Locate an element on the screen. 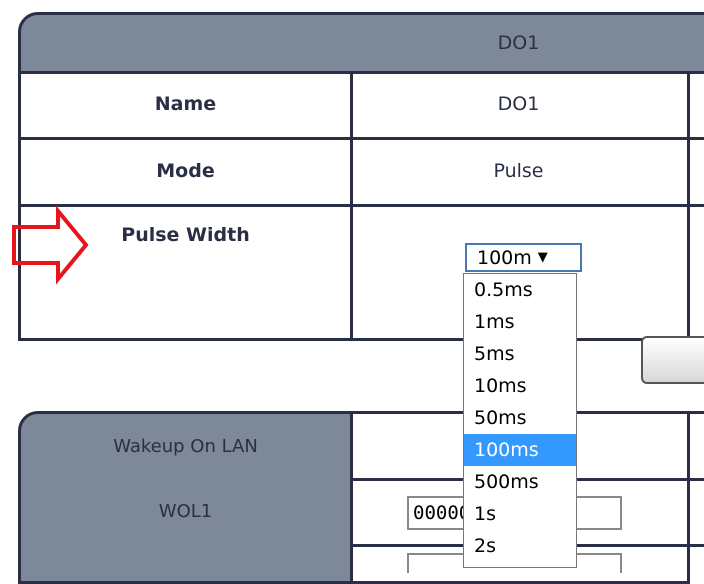 The height and width of the screenshot is (584, 704). mode-value: Pulse is located at coordinates (518, 170).